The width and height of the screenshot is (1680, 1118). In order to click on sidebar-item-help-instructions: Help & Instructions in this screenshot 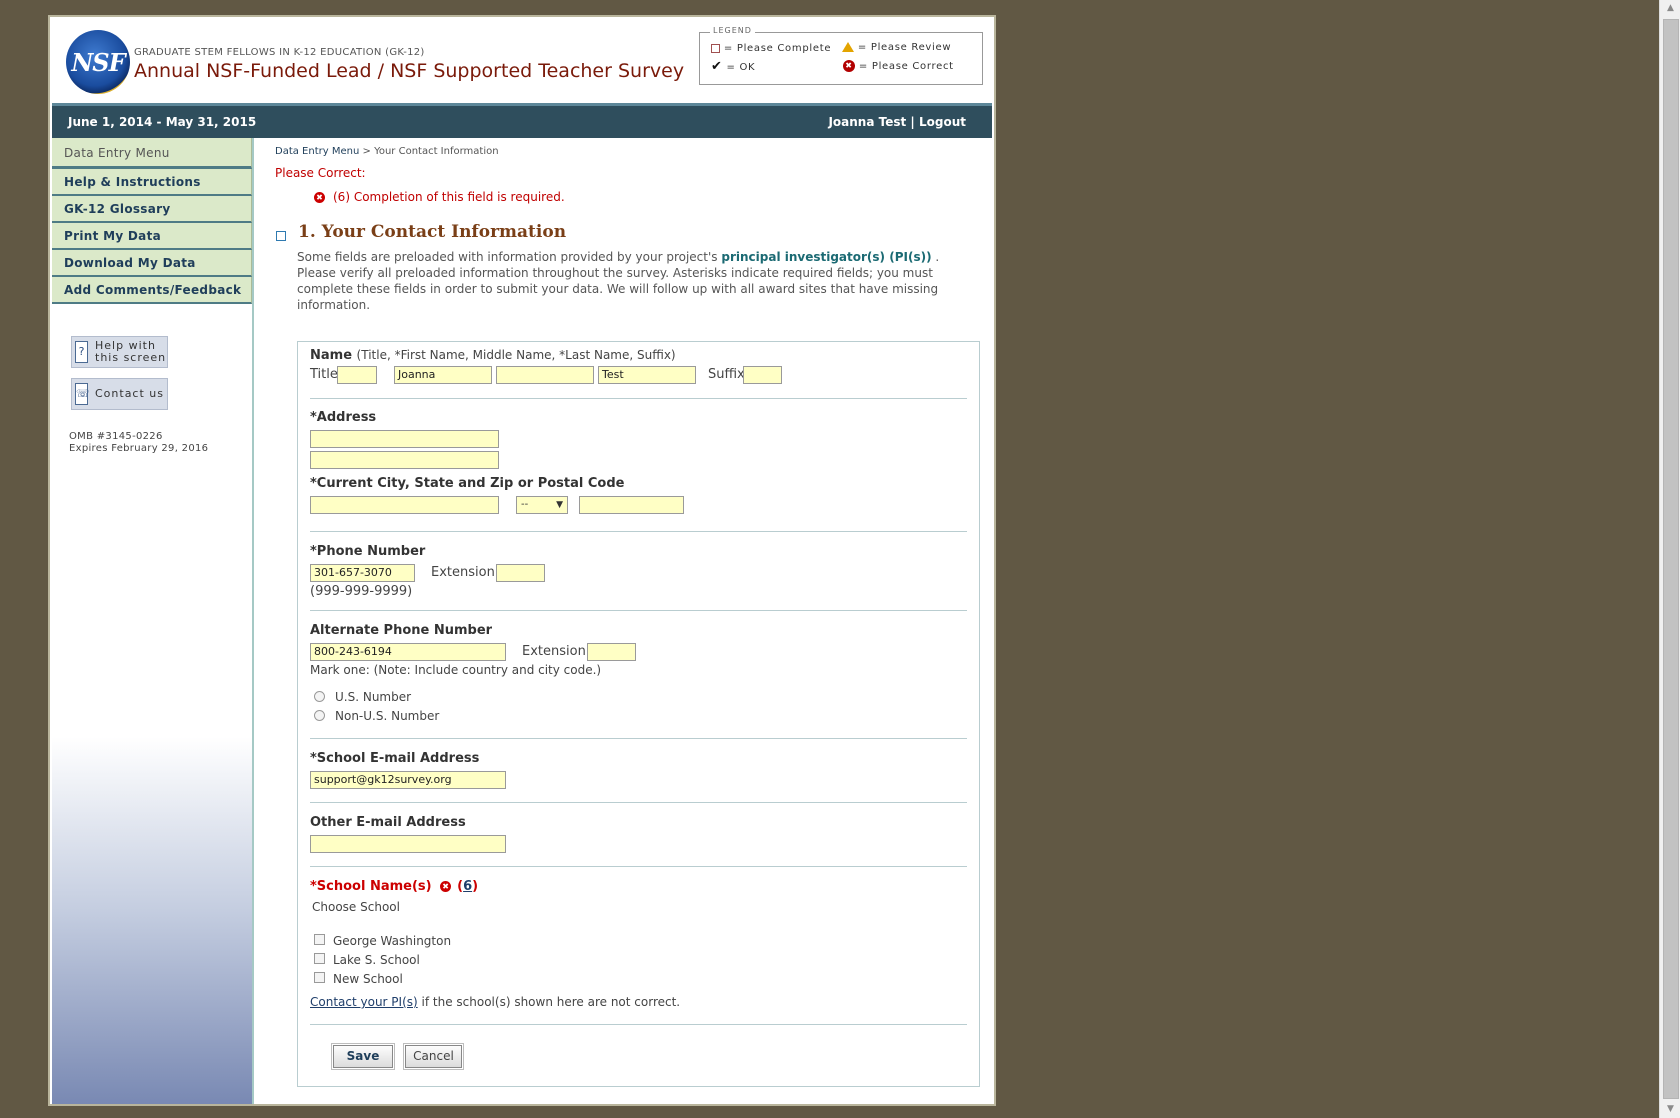, I will do `click(152, 182)`.